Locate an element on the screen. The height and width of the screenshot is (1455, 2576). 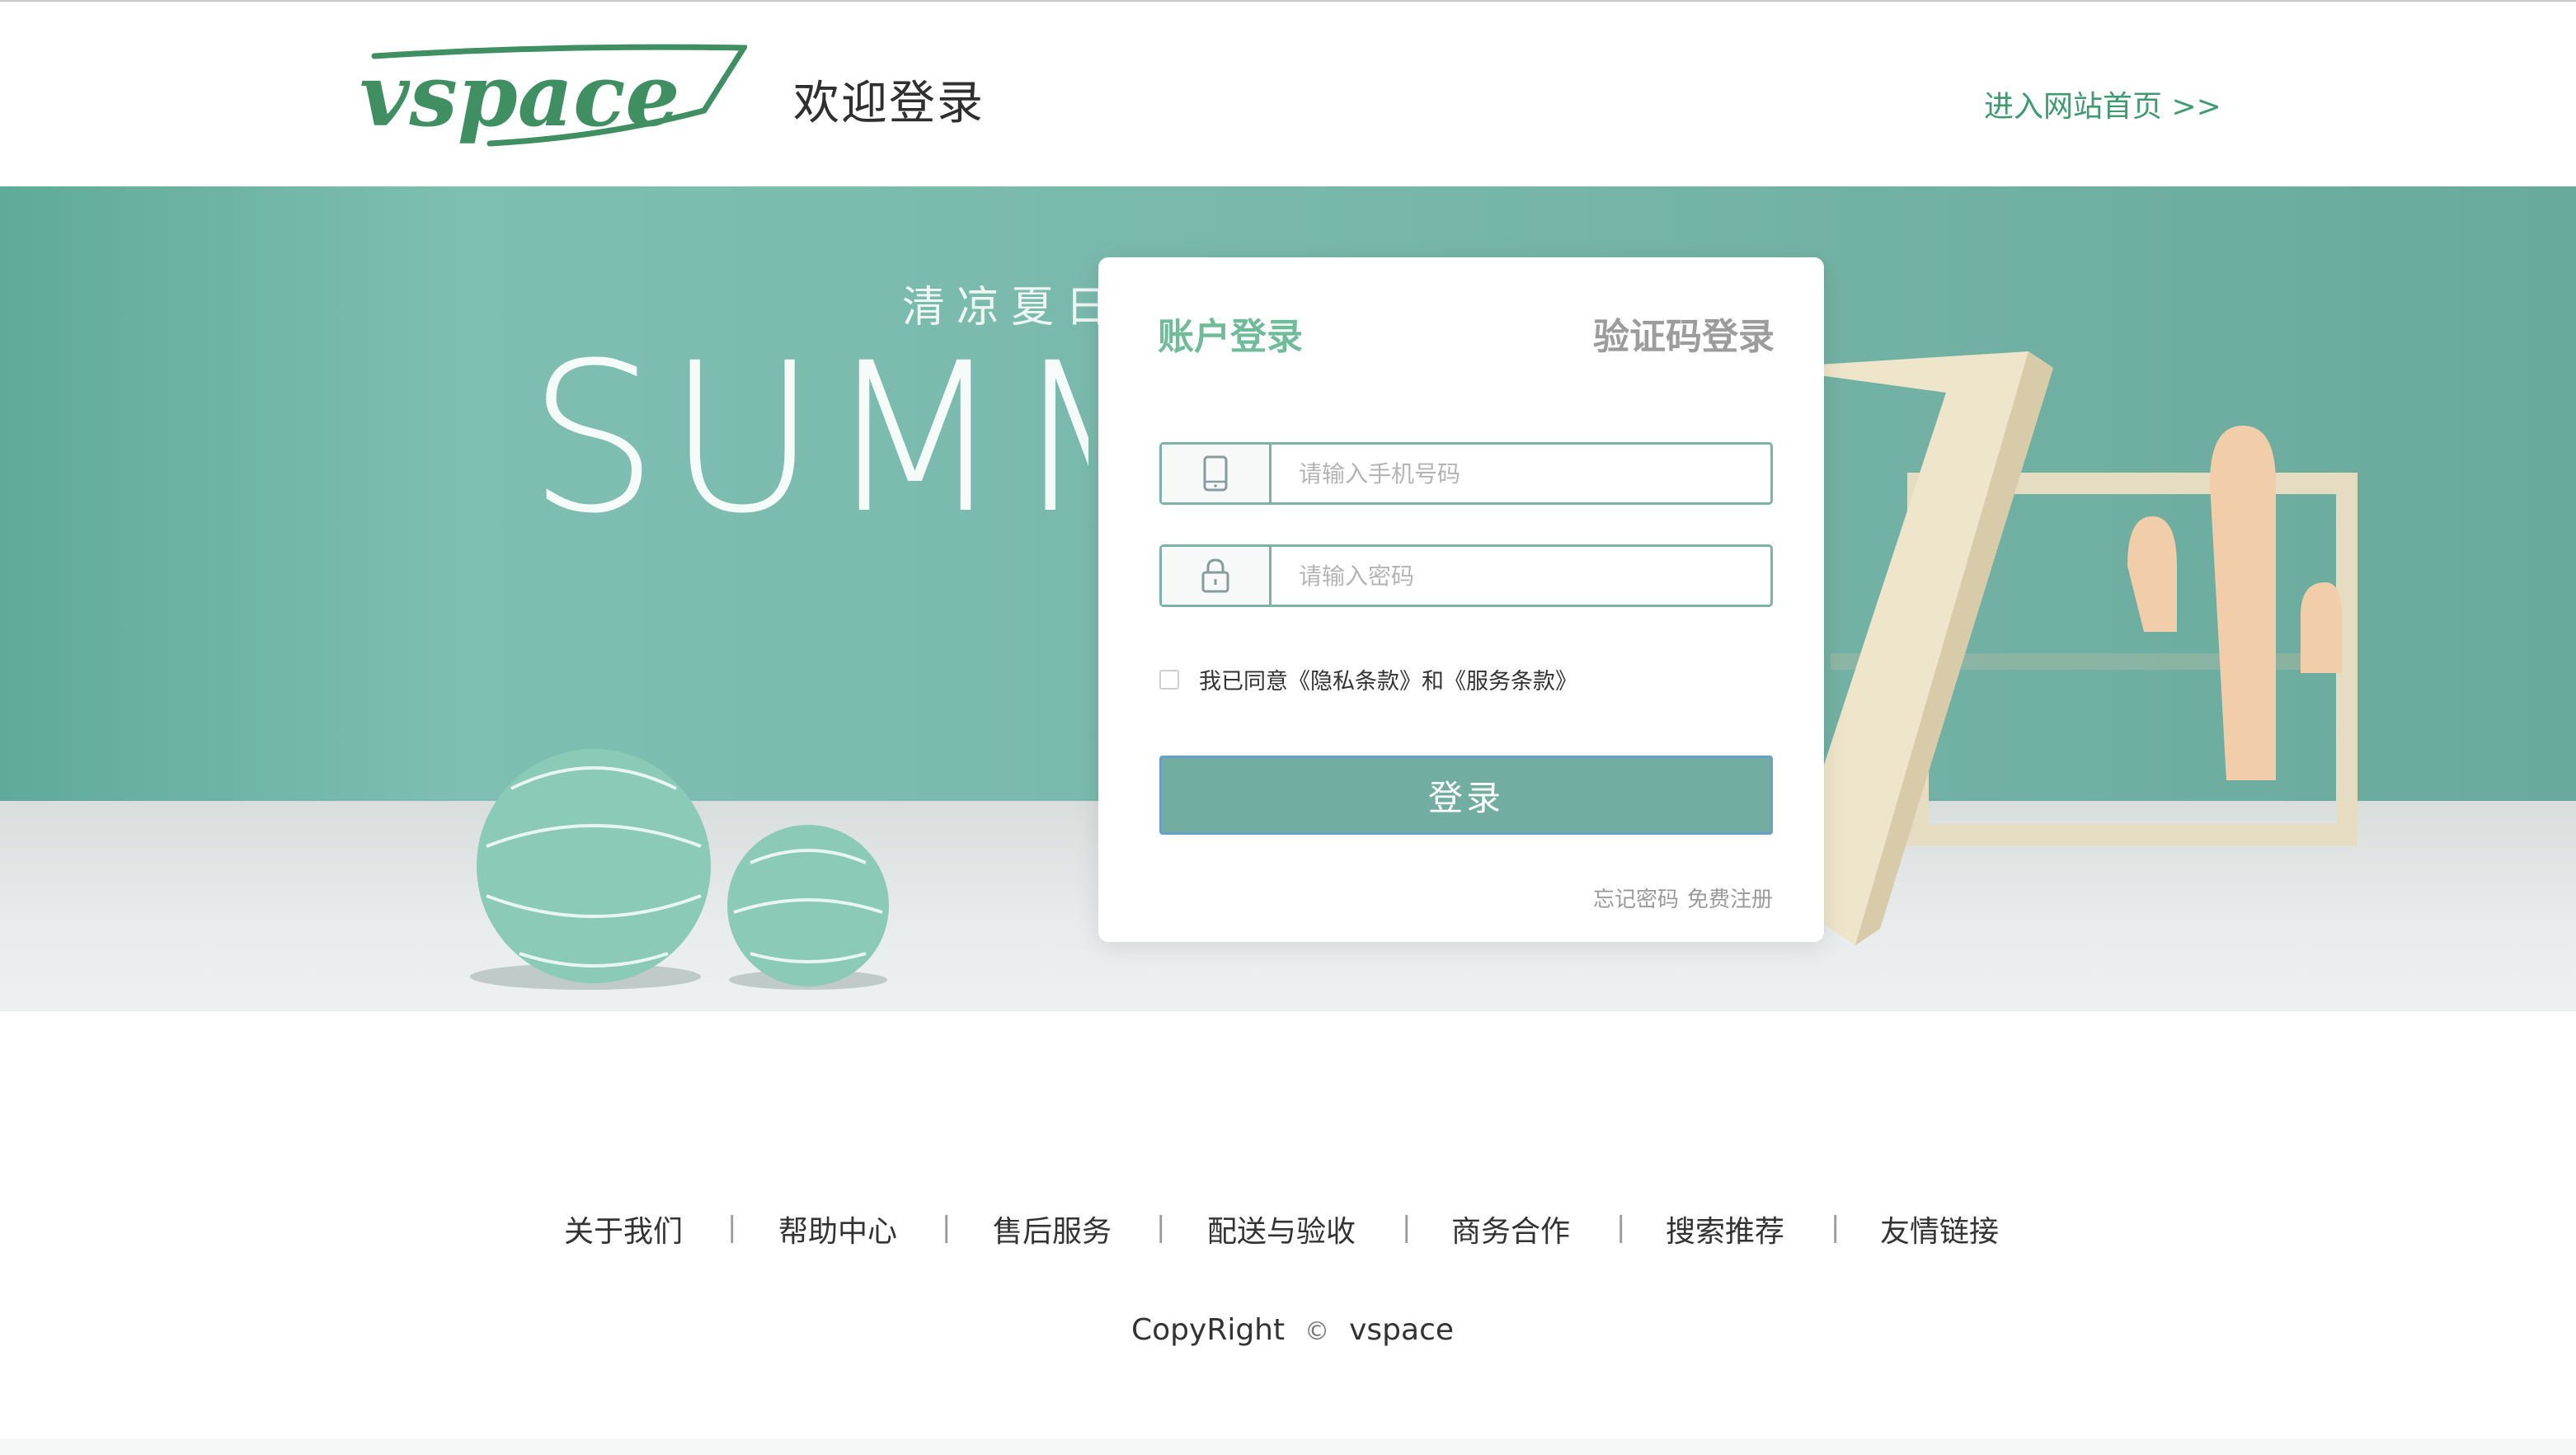
footer-link-after-sales: 售后服务 is located at coordinates (1052, 1229).